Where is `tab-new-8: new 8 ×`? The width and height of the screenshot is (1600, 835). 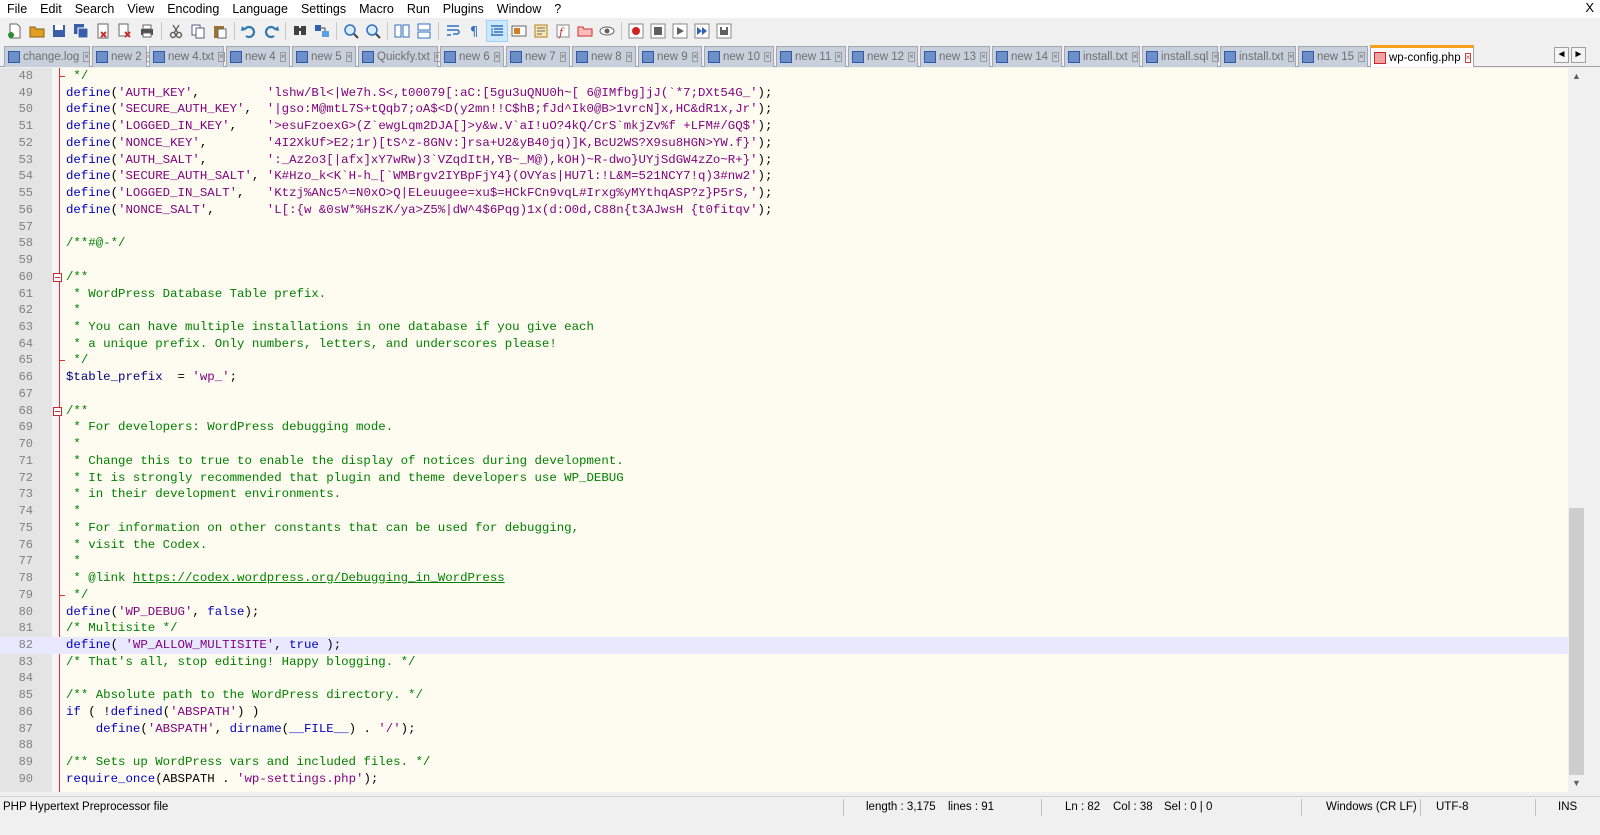
tab-new-8: new 8 × is located at coordinates (604, 56).